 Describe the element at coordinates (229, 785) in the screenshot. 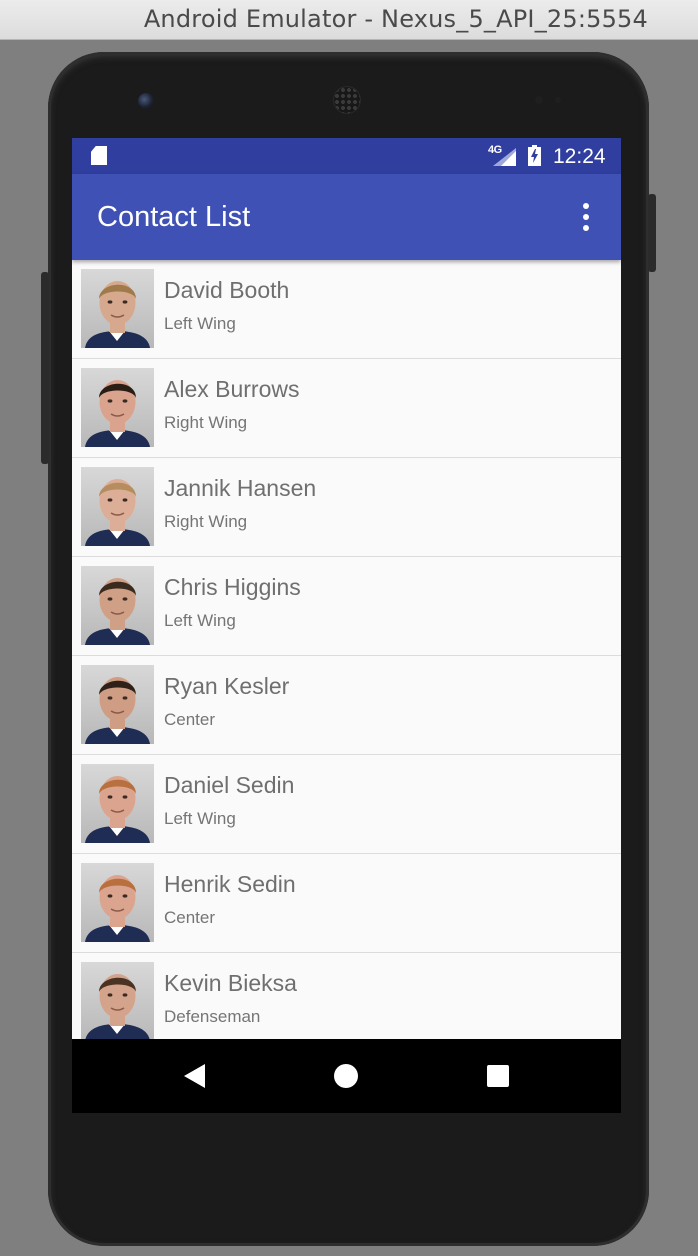

I see `contact-name: Daniel Sedin` at that location.